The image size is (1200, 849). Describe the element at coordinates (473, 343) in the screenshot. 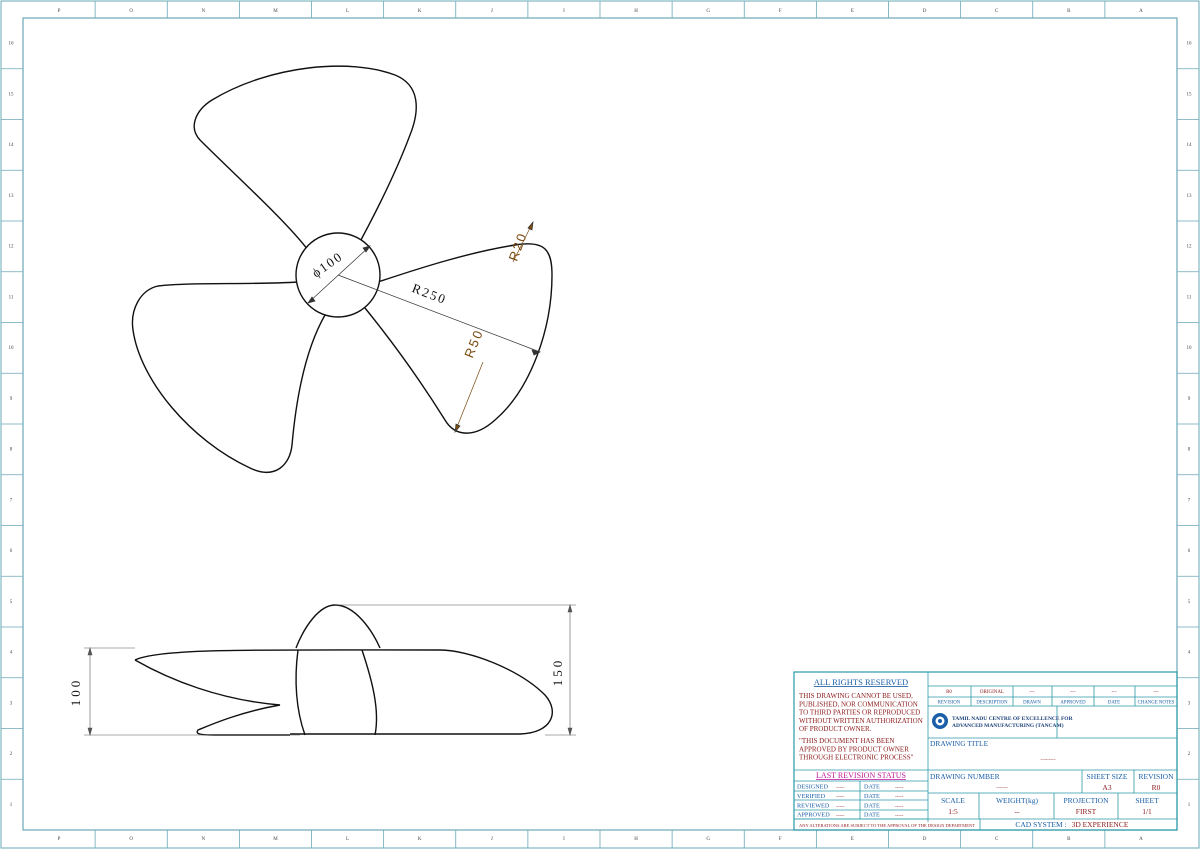

I see `dimension-r50: R50` at that location.